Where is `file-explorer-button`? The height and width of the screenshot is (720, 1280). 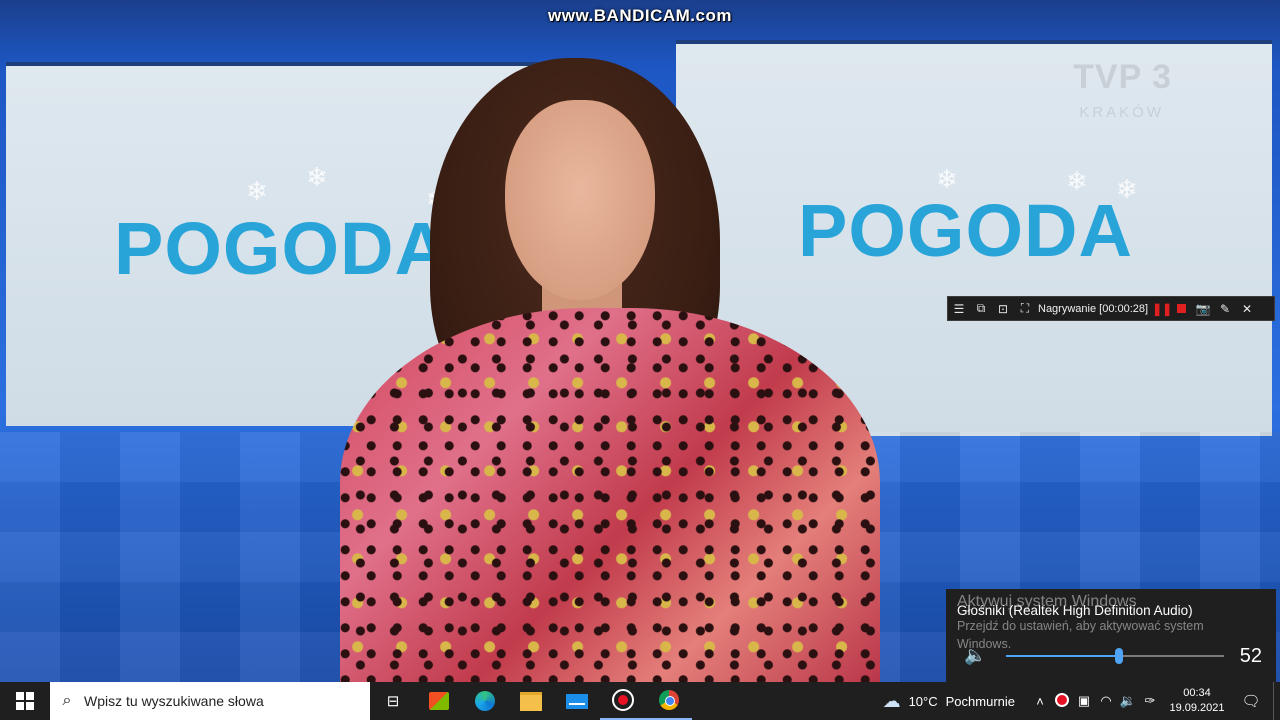 file-explorer-button is located at coordinates (531, 701).